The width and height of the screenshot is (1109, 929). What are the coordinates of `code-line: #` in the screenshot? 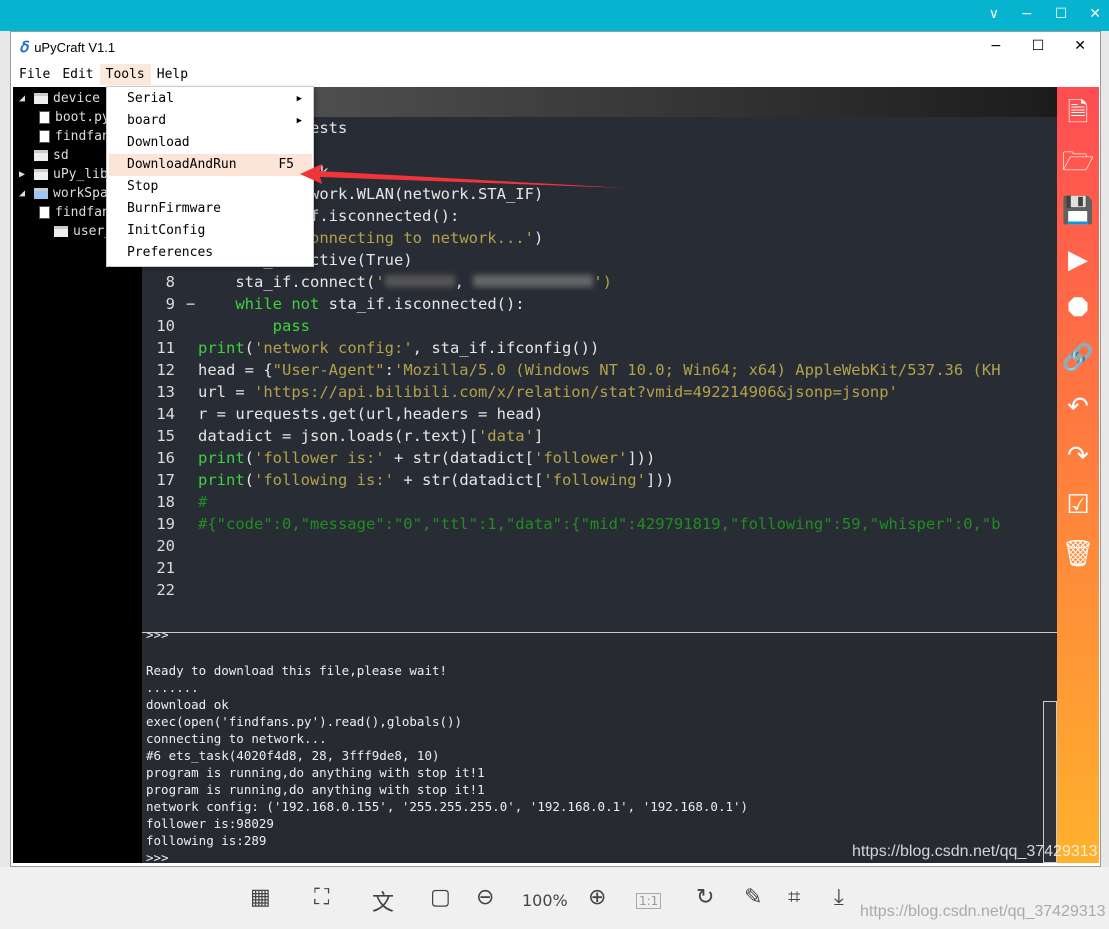 It's located at (203, 502).